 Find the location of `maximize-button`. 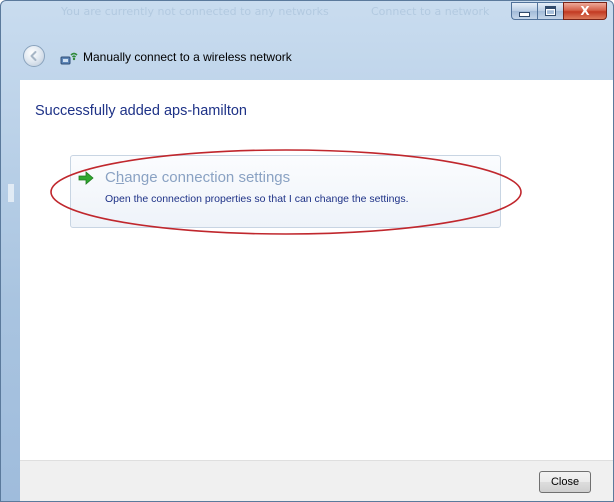

maximize-button is located at coordinates (550, 11).